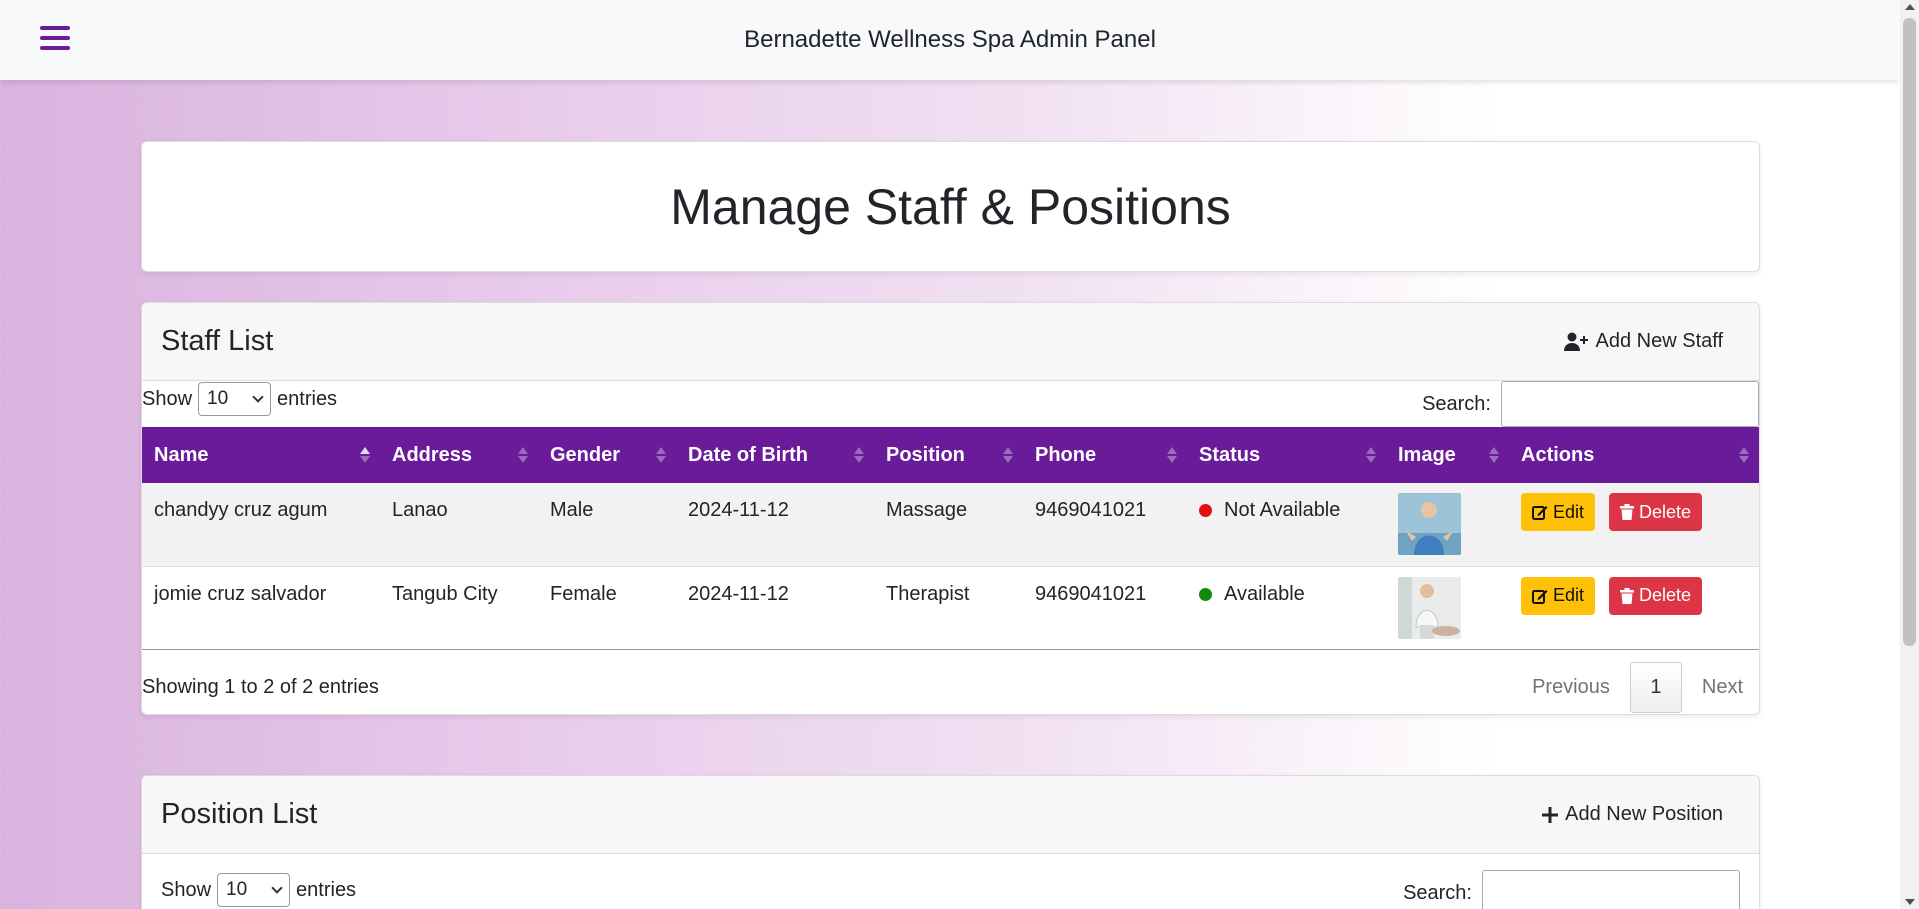  What do you see at coordinates (1437, 892) in the screenshot?
I see `search-label: Search:` at bounding box center [1437, 892].